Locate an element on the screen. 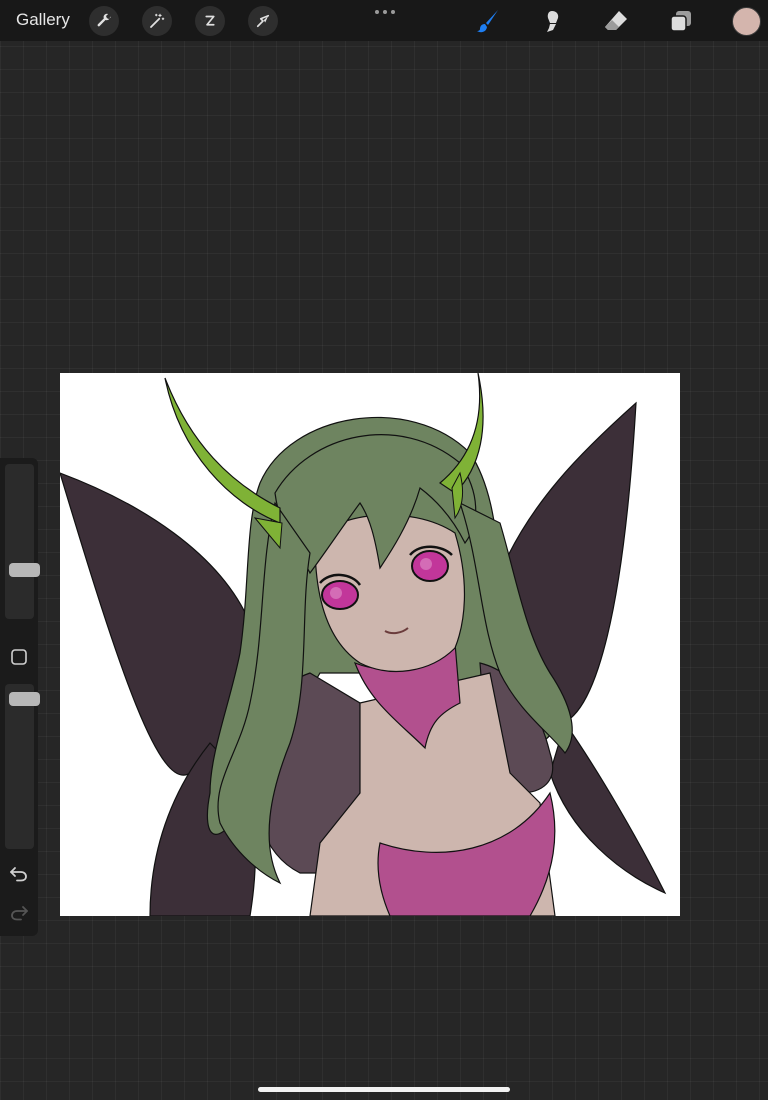 The image size is (768, 1100). adjustments-button is located at coordinates (157, 21).